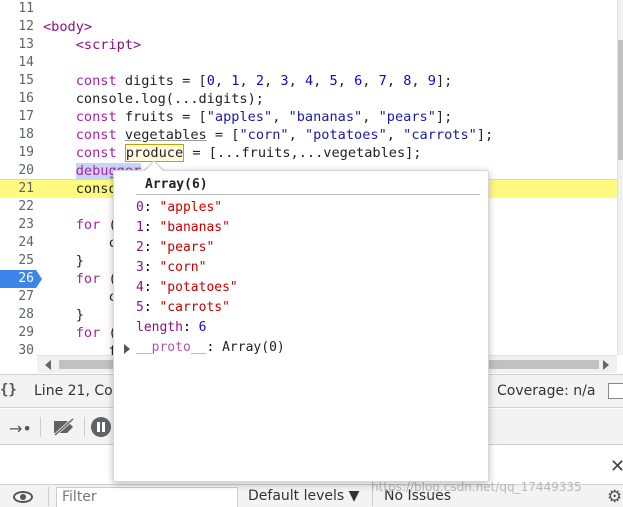  I want to click on vertical-scrollbar, so click(620, 177).